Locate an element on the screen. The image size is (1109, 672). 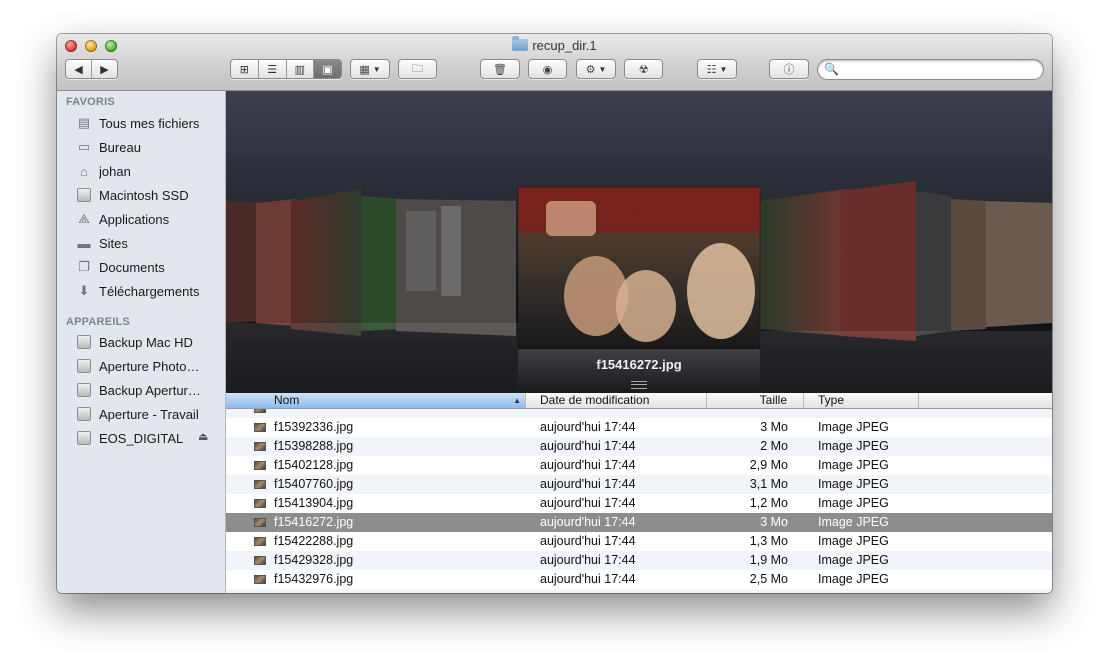
sidebar-item-backup-mac-hd: Backup Mac HD is located at coordinates (141, 342).